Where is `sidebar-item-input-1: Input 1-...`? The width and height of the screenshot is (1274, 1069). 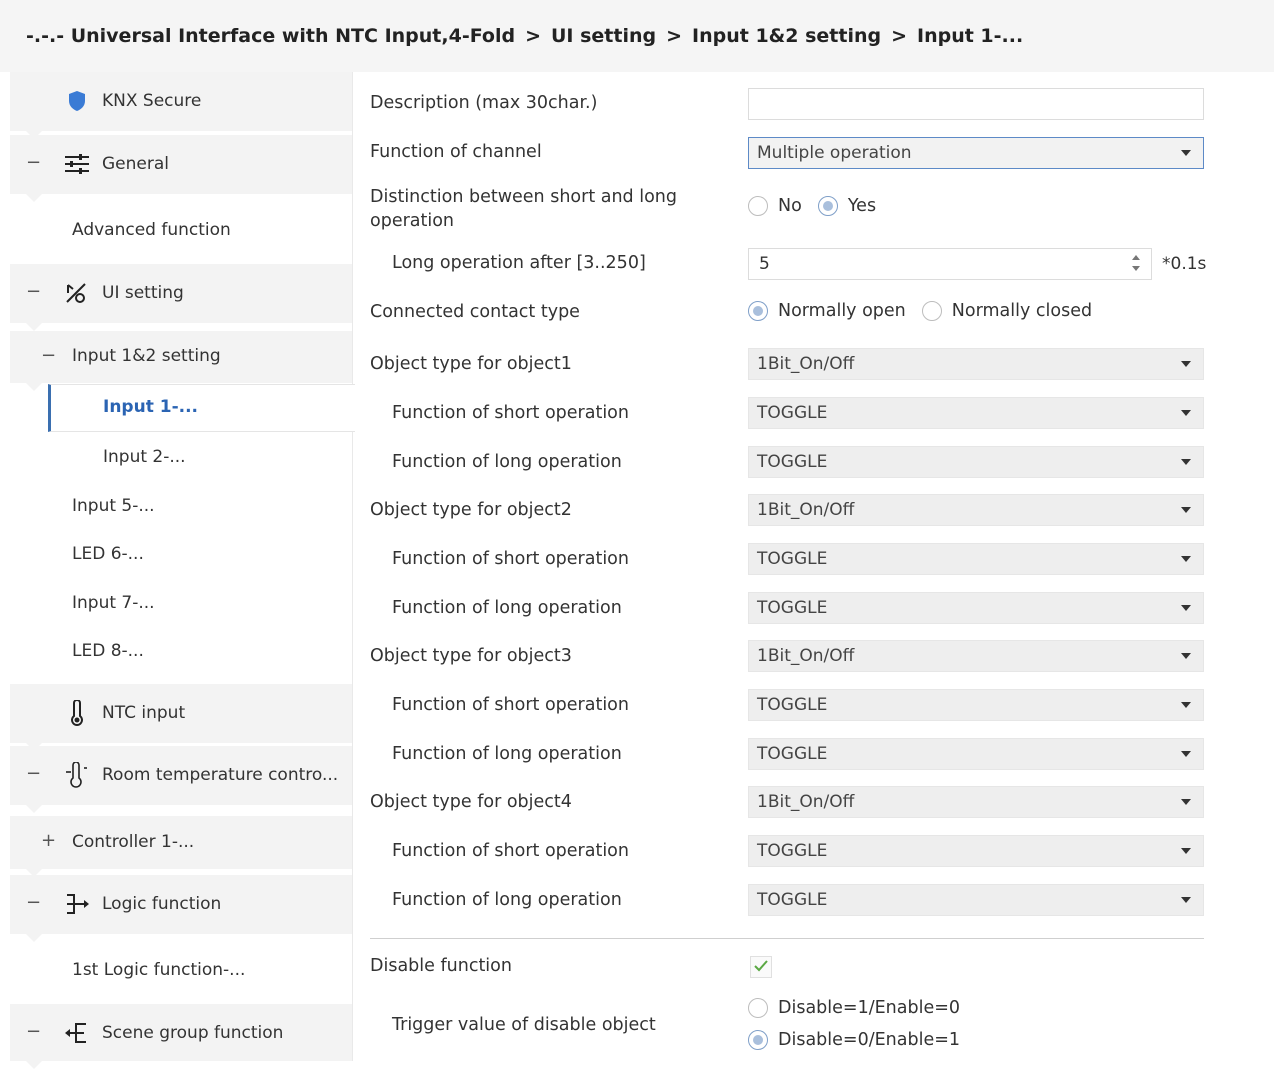
sidebar-item-input-1: Input 1-... is located at coordinates (201, 408).